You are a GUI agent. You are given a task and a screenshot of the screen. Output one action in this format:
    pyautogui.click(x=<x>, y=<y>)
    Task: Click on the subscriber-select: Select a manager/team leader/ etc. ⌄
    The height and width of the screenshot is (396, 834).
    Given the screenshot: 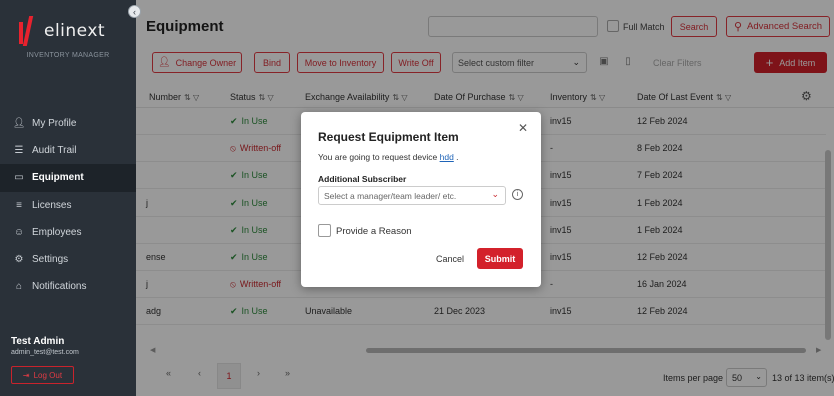 What is the action you would take?
    pyautogui.click(x=412, y=195)
    